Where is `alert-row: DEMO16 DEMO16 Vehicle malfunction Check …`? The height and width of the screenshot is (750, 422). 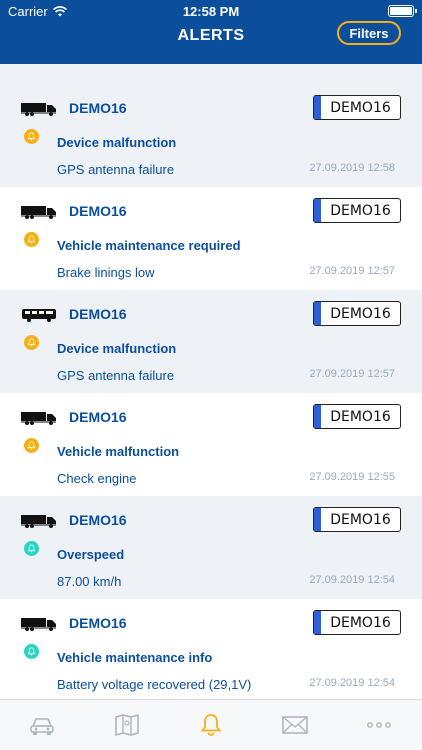
alert-row: DEMO16 DEMO16 Vehicle malfunction Check … is located at coordinates (211, 444).